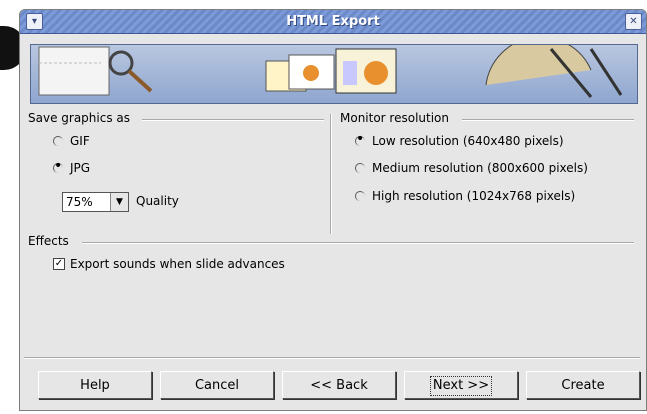 This screenshot has height=414, width=647. What do you see at coordinates (332, 358) in the screenshot?
I see `button-separator` at bounding box center [332, 358].